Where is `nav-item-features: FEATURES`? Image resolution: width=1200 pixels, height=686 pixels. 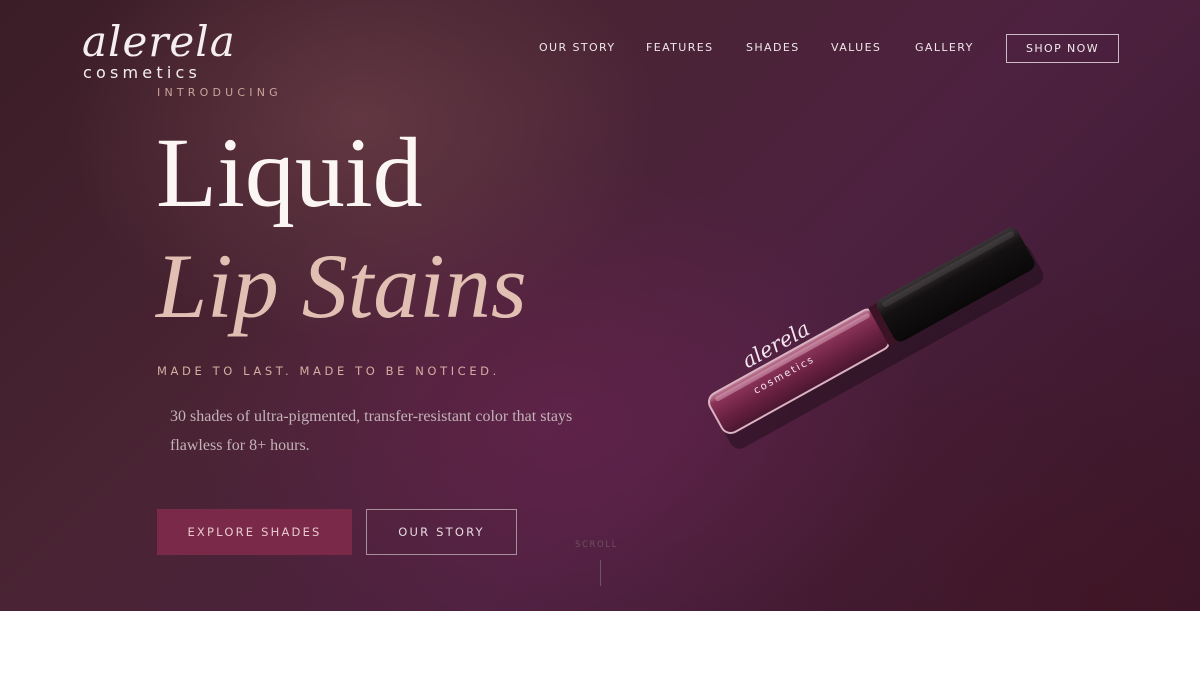
nav-item-features: FEATURES is located at coordinates (680, 47).